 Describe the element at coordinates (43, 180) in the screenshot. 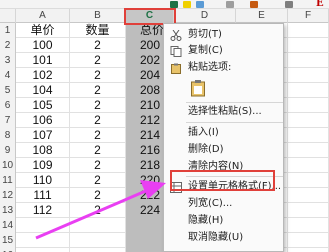

I see `cell-a: 110` at that location.